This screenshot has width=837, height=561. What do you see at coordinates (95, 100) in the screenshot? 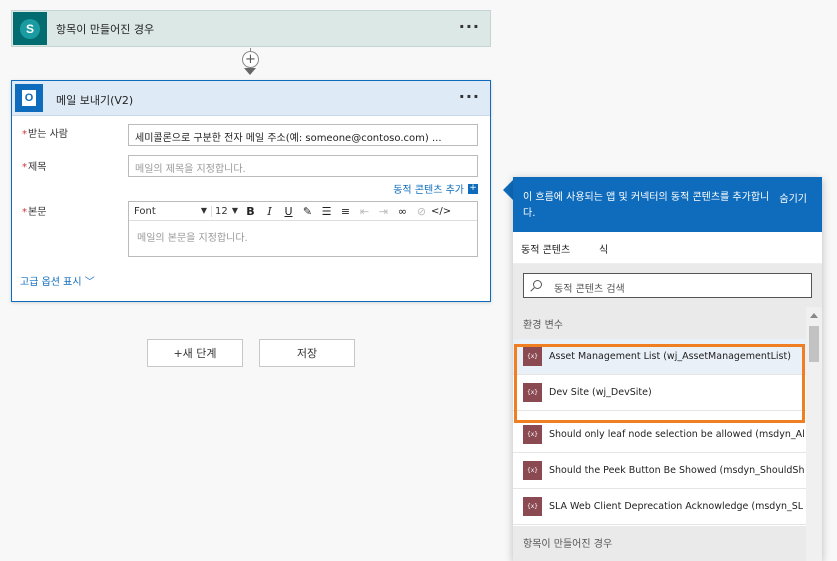
I see `action-title: 메일 보내기(V2)` at bounding box center [95, 100].